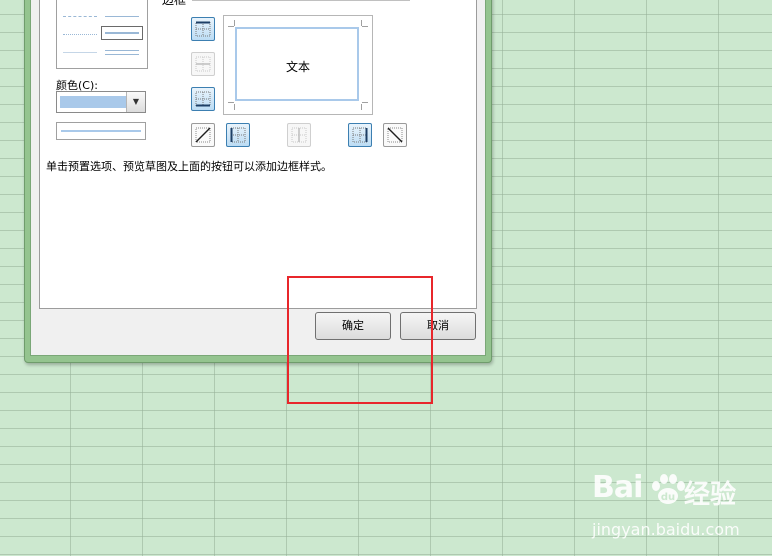 This screenshot has height=556, width=772. Describe the element at coordinates (122, 52) in the screenshot. I see `line-style-double` at that location.